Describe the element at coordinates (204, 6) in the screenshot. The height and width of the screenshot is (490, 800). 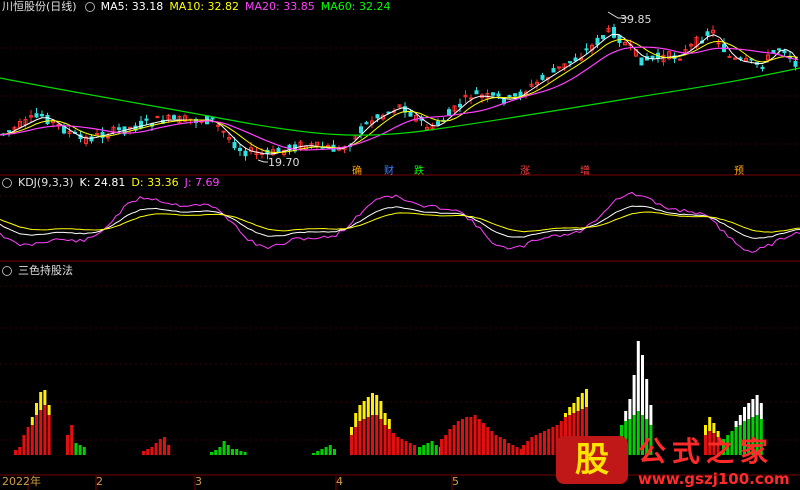
I see `ma10-label: MA10: 32.82` at that location.